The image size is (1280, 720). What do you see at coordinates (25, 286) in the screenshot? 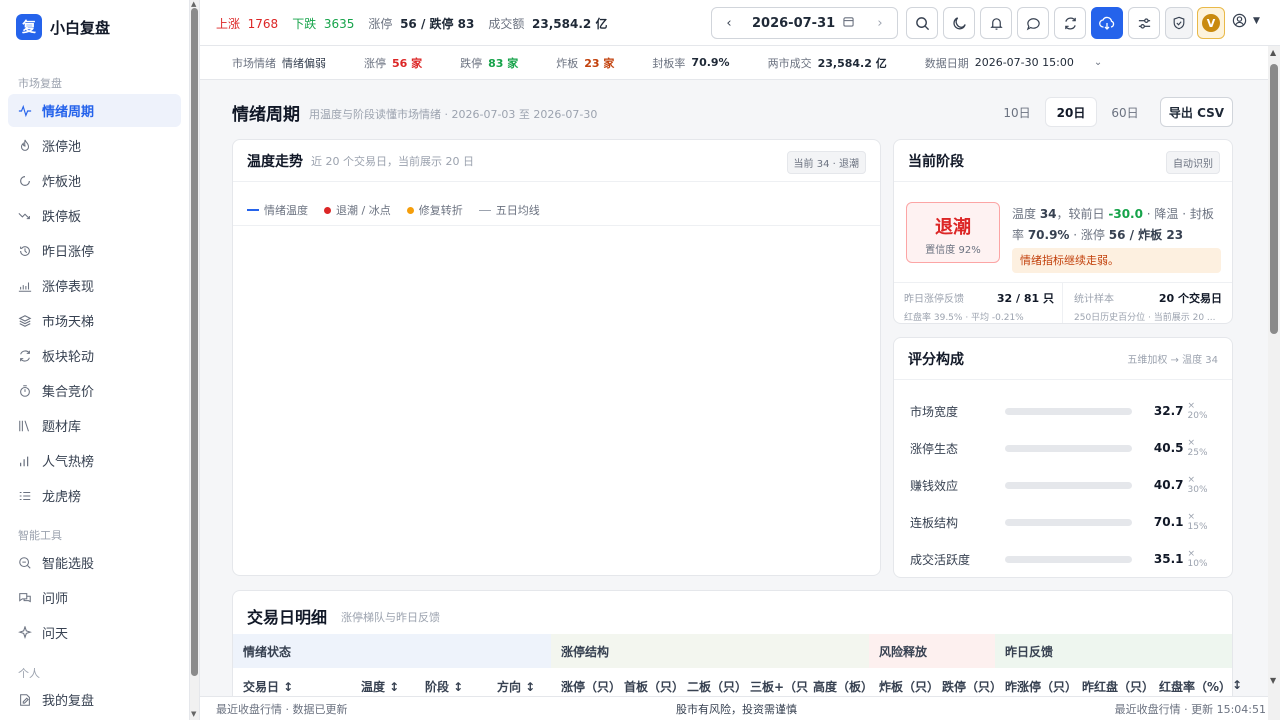
I see `chart-line-icon` at bounding box center [25, 286].